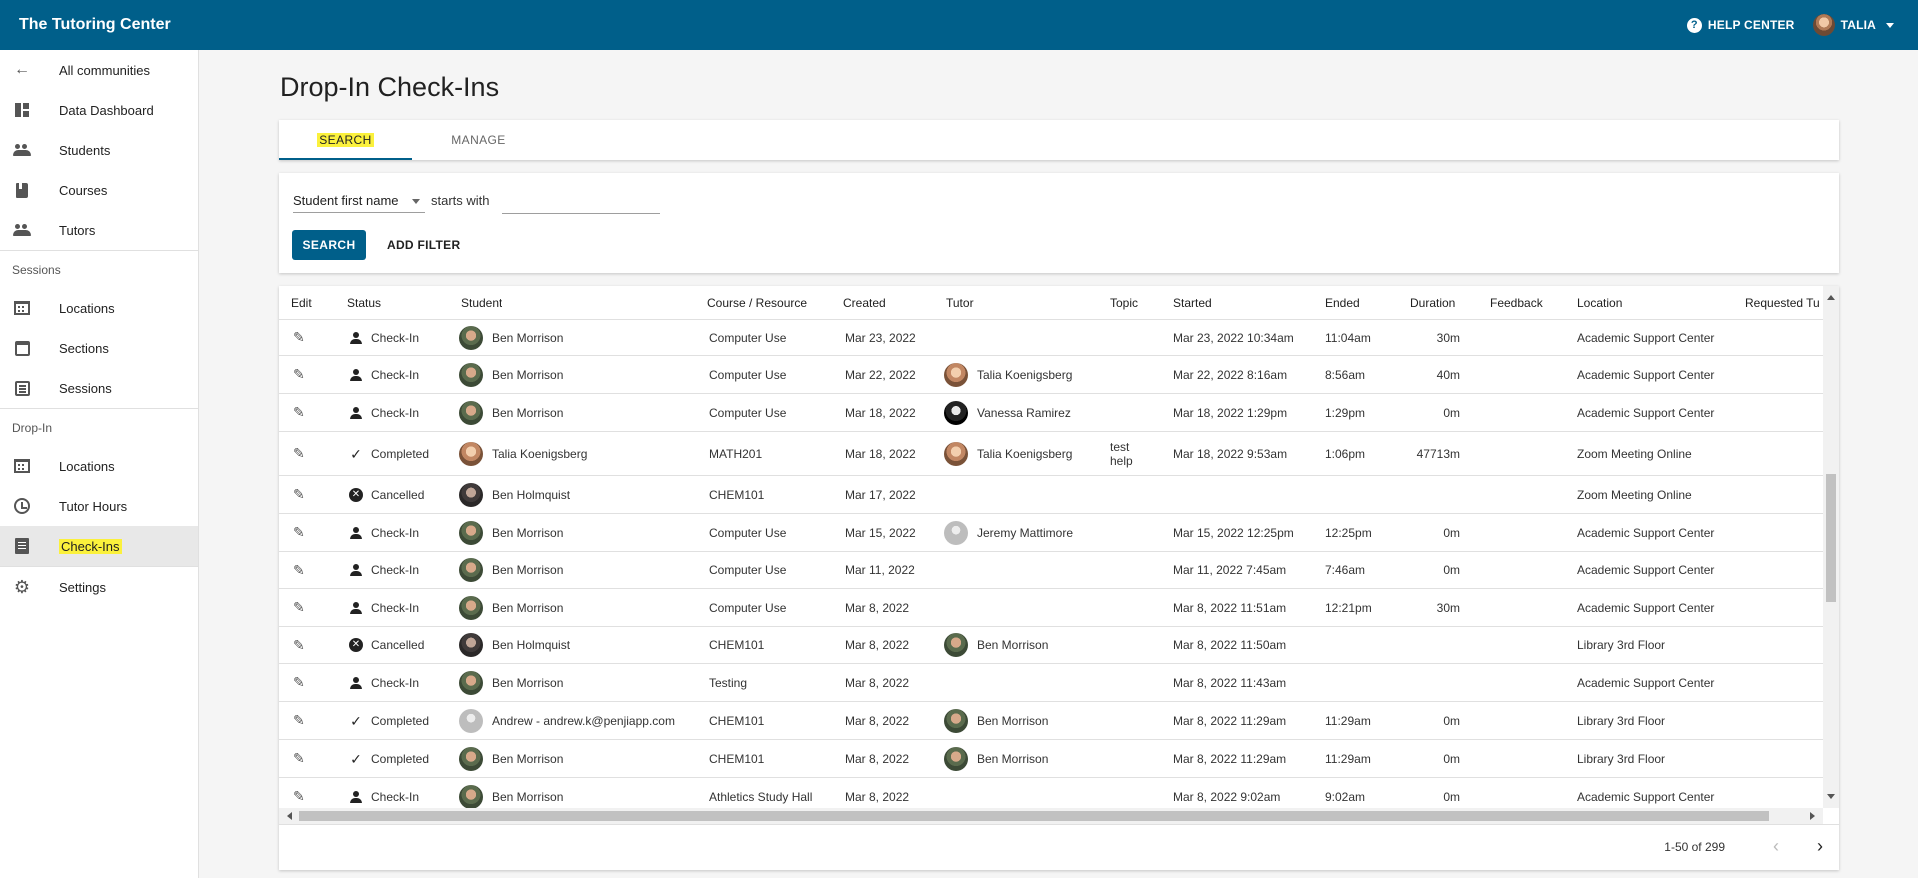  What do you see at coordinates (99, 466) in the screenshot?
I see `sidebar-item-drop-in-locations: Locations` at bounding box center [99, 466].